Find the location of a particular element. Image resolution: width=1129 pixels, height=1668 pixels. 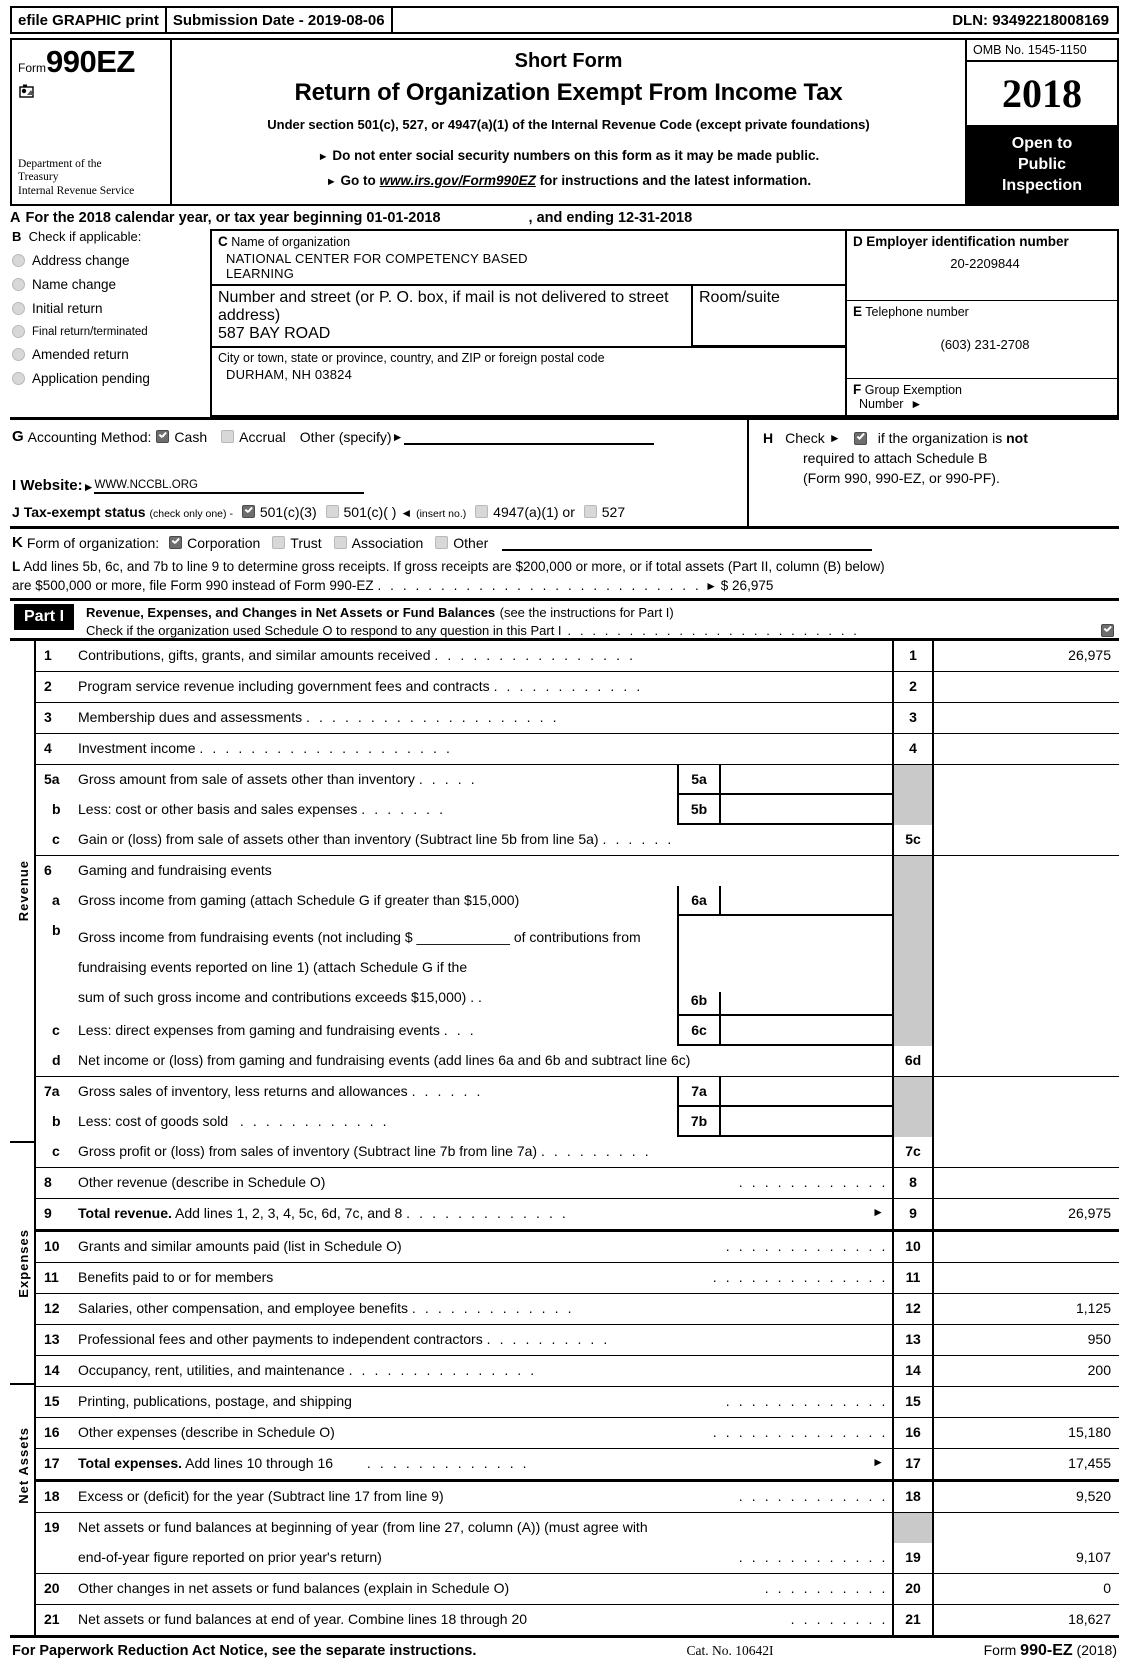

line-amount: 200 is located at coordinates (1026, 1371).